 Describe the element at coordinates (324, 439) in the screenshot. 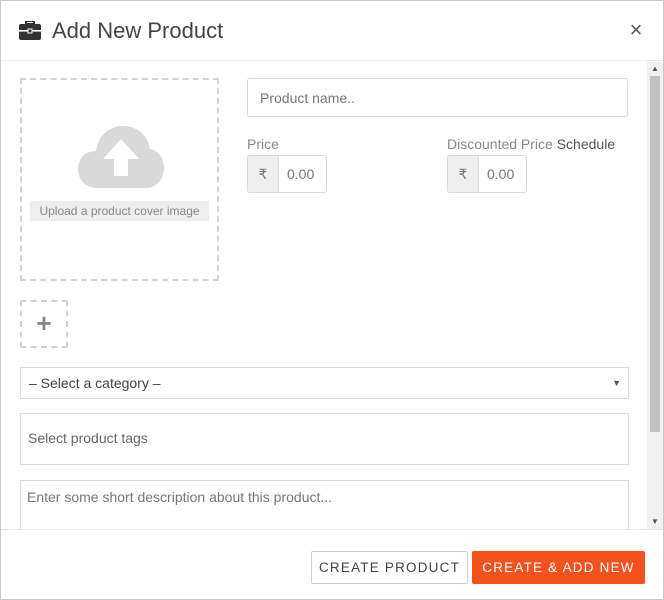

I see `product-tags-input: Select product tags` at that location.